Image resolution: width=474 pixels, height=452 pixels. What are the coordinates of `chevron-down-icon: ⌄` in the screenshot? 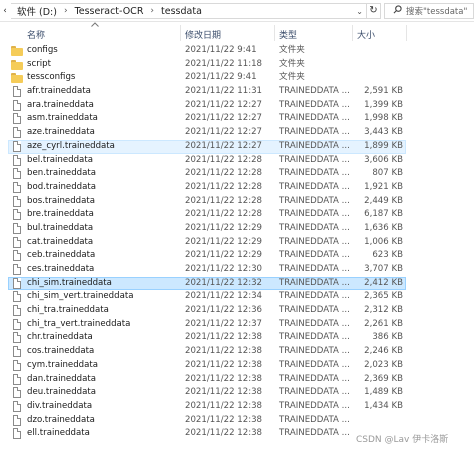 It's located at (359, 11).